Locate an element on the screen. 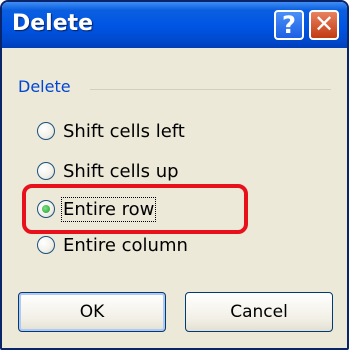 Image resolution: width=353 pixels, height=356 pixels. close-button: ✕ is located at coordinates (324, 25).